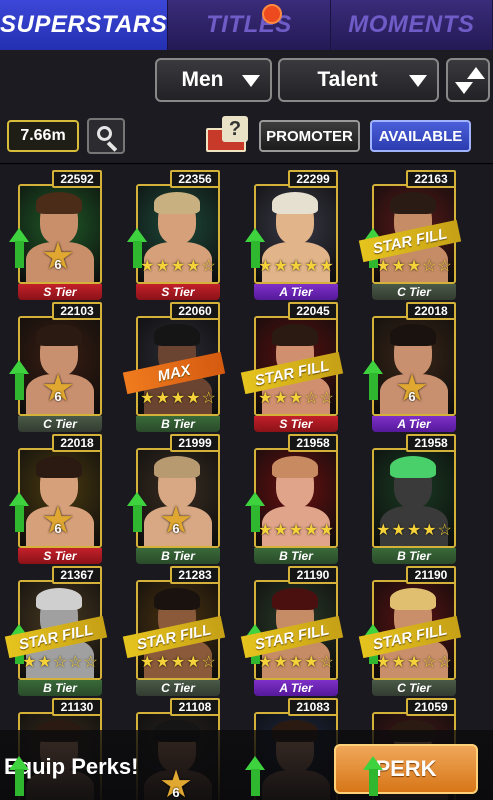  I want to click on available-filter-button: AVAILABLE, so click(420, 136).